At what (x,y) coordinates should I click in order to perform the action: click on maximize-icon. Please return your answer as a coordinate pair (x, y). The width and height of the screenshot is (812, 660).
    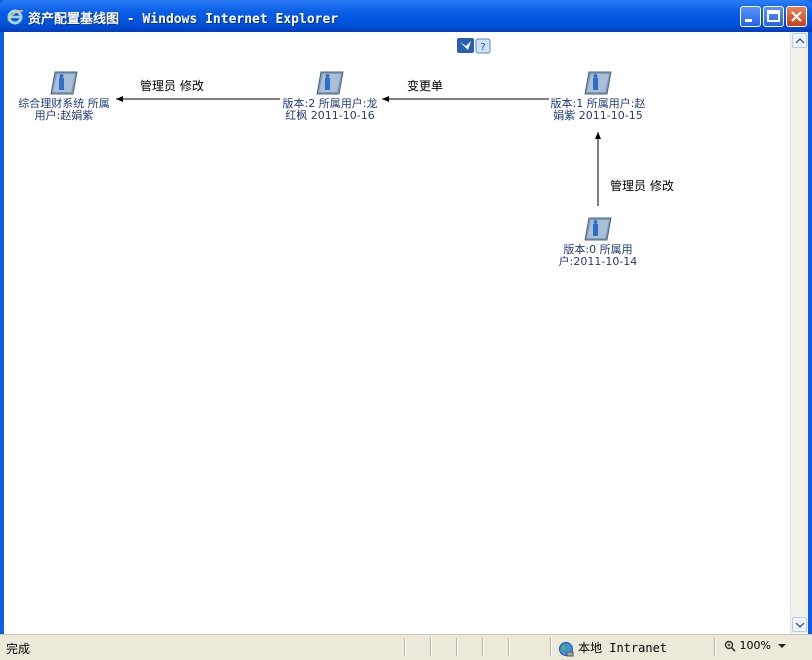
    Looking at the image, I should click on (773, 16).